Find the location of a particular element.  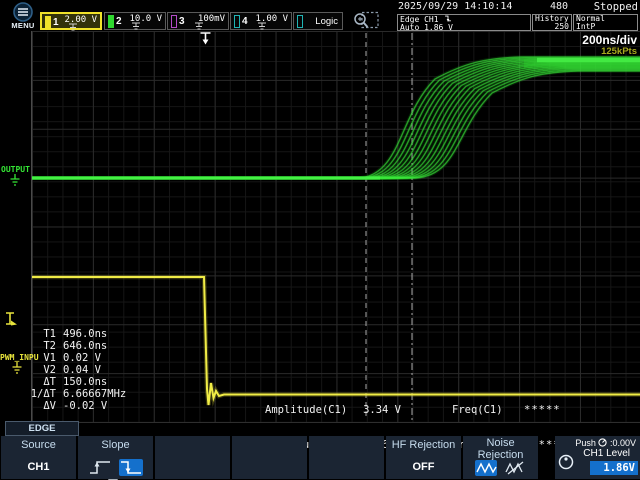

channel2-color-bar is located at coordinates (111, 21).